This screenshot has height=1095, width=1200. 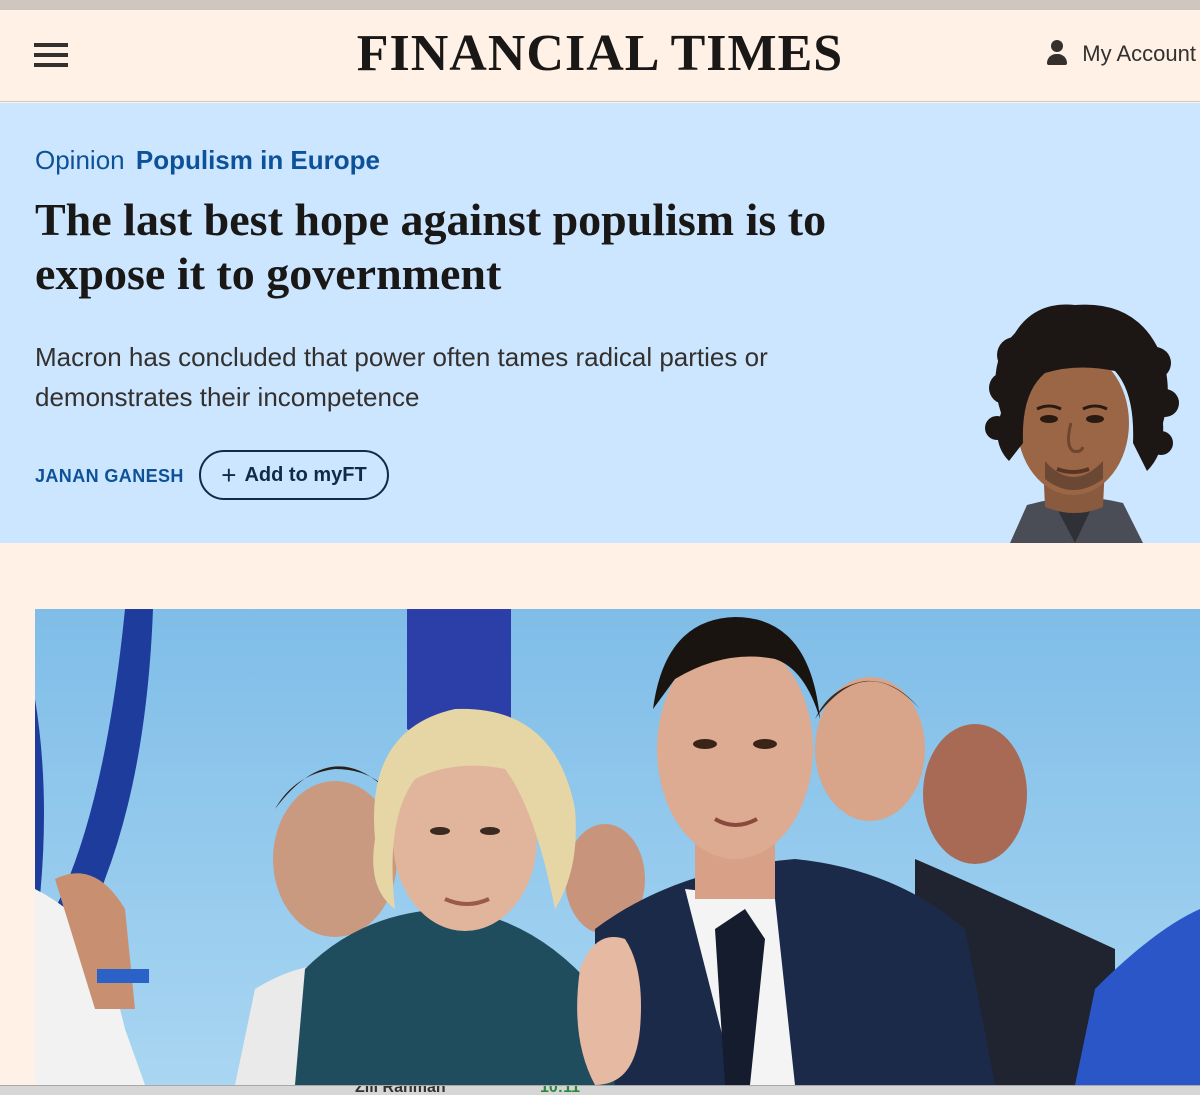 I want to click on site-header: FINANCIAL TIMES My Account, so click(x=600, y=56).